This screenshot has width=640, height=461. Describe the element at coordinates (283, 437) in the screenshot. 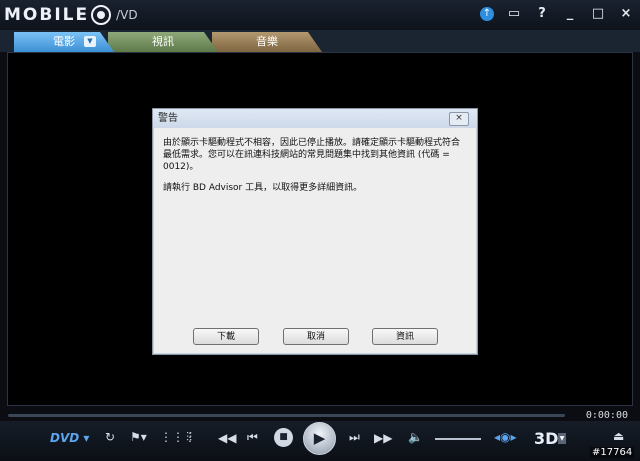

I see `stop-button: ■` at that location.